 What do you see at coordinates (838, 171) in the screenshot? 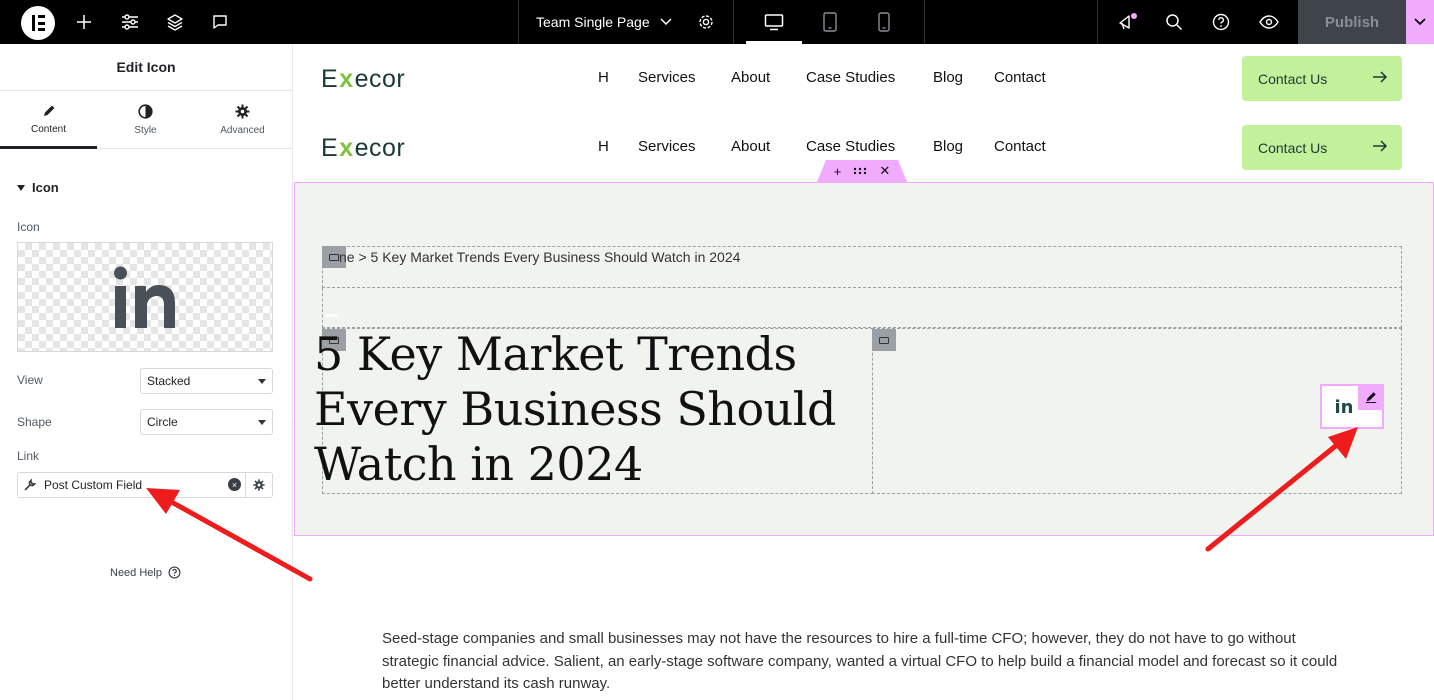
I see `add-section-icon: +` at bounding box center [838, 171].